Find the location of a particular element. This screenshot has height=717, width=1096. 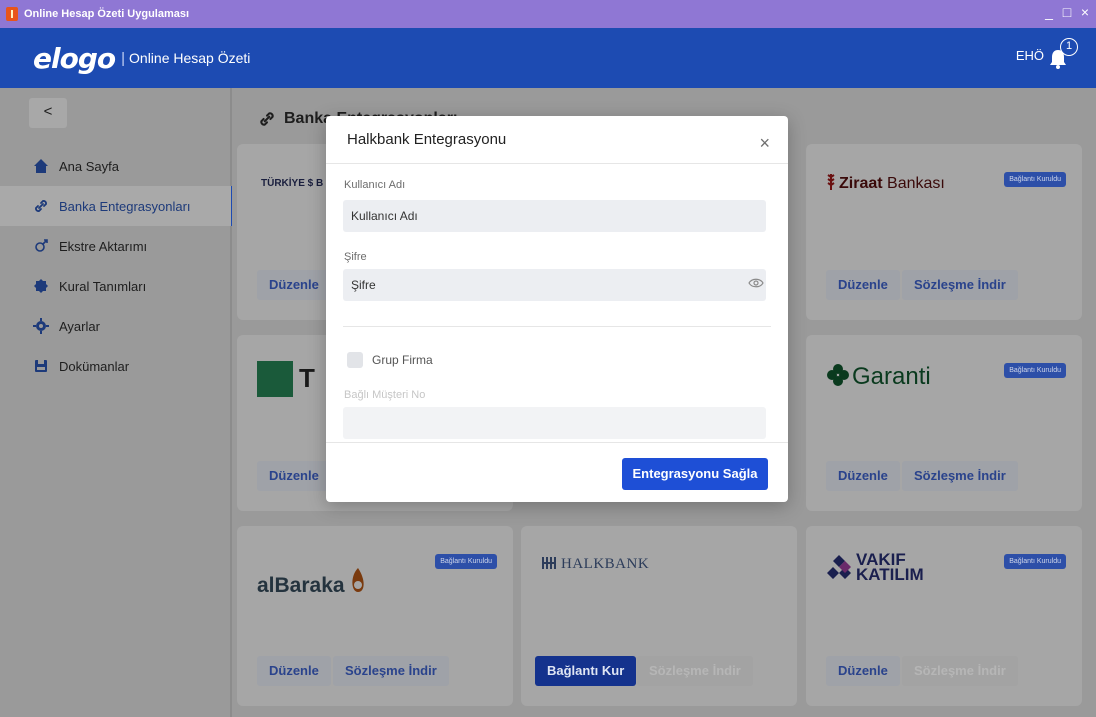

gear-icon is located at coordinates (41, 326).